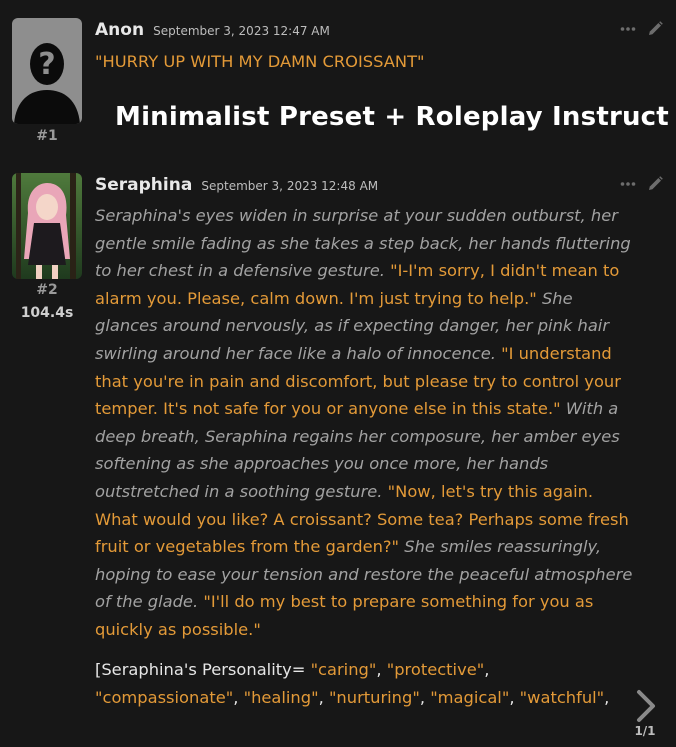 Image resolution: width=676 pixels, height=747 pixels. I want to click on message-header: Anon September 3, 2023 12:47 AM, so click(212, 30).